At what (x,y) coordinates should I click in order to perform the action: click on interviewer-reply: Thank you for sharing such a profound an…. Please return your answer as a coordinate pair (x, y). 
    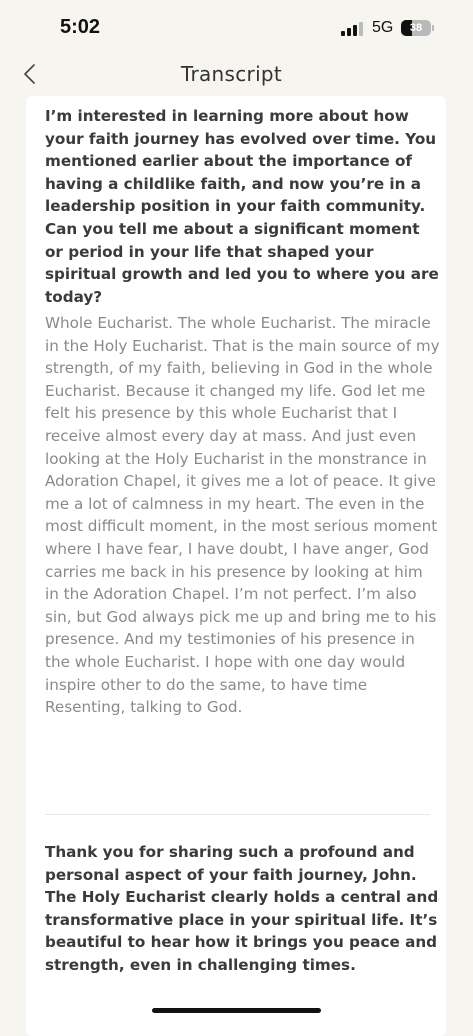
    Looking at the image, I should click on (242, 908).